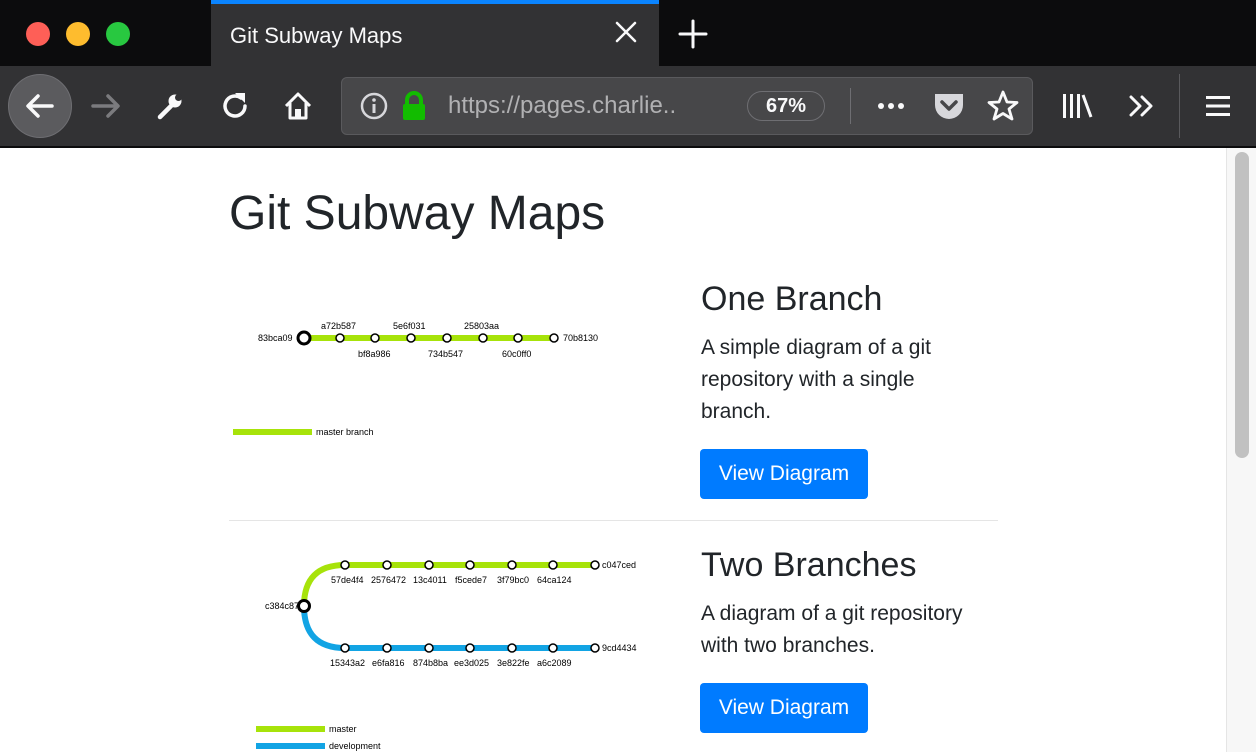  I want to click on commit-label: 25803aa, so click(481, 326).